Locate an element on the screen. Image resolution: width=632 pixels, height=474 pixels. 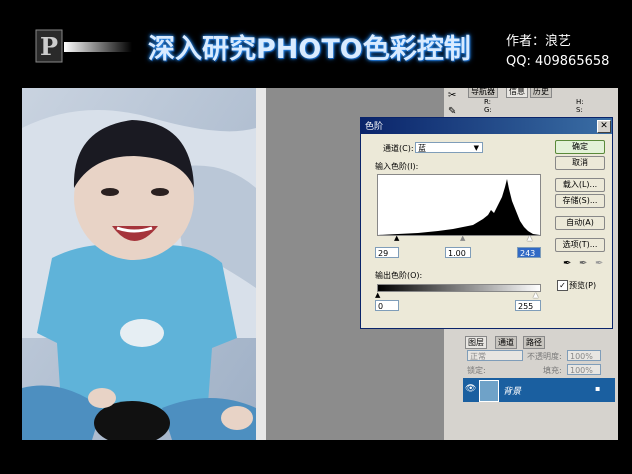
tab-info: 信息 is located at coordinates (517, 93).